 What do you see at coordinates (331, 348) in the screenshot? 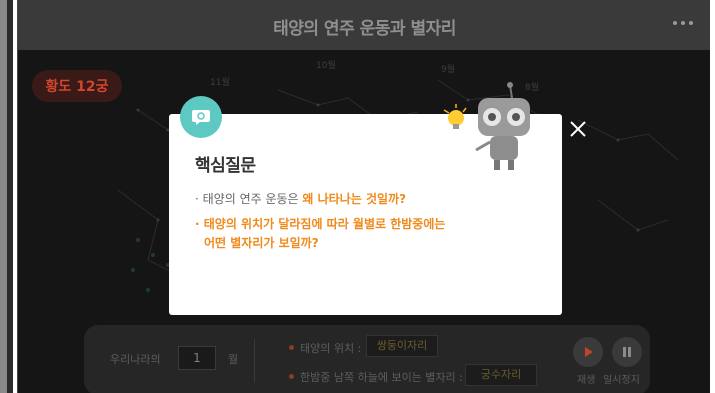
I see `sun-position-label: 태양의 위치 :` at bounding box center [331, 348].